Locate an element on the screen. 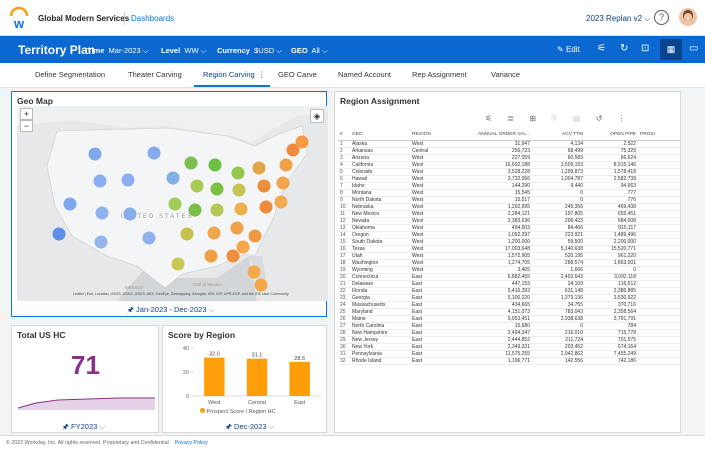  table-row: 14 Oregon West 1,092,297 223,921 1,489,496 is located at coordinates (509, 235).